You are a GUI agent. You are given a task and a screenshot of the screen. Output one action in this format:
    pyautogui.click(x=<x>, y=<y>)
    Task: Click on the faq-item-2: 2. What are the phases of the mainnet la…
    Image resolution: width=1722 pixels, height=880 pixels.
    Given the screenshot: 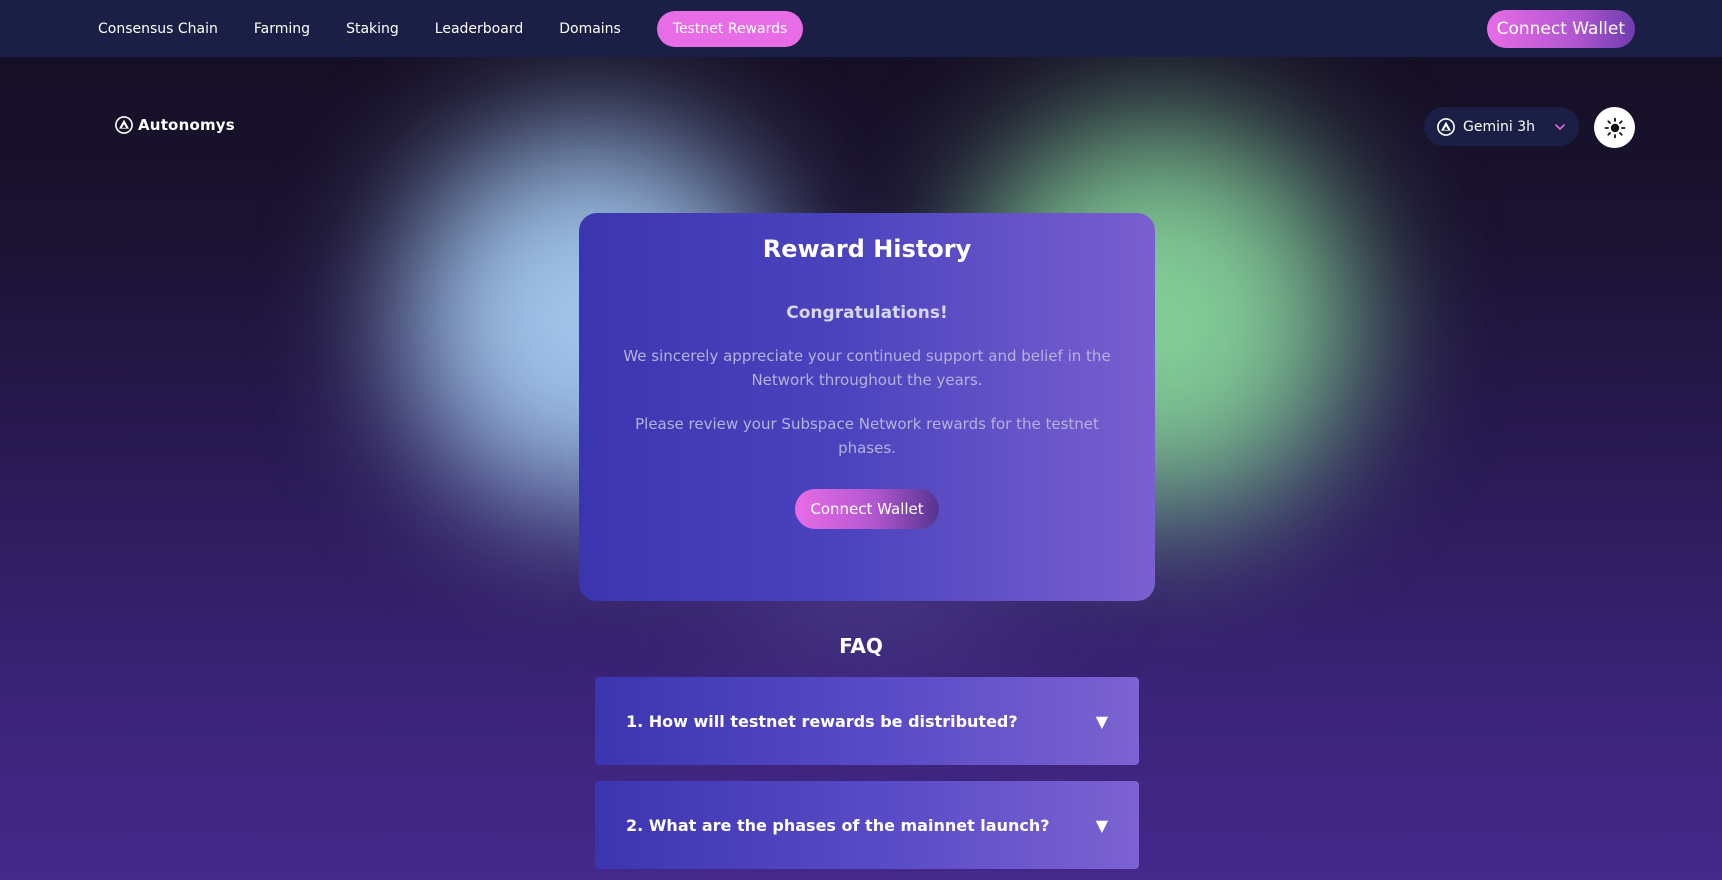 What is the action you would take?
    pyautogui.click(x=867, y=825)
    